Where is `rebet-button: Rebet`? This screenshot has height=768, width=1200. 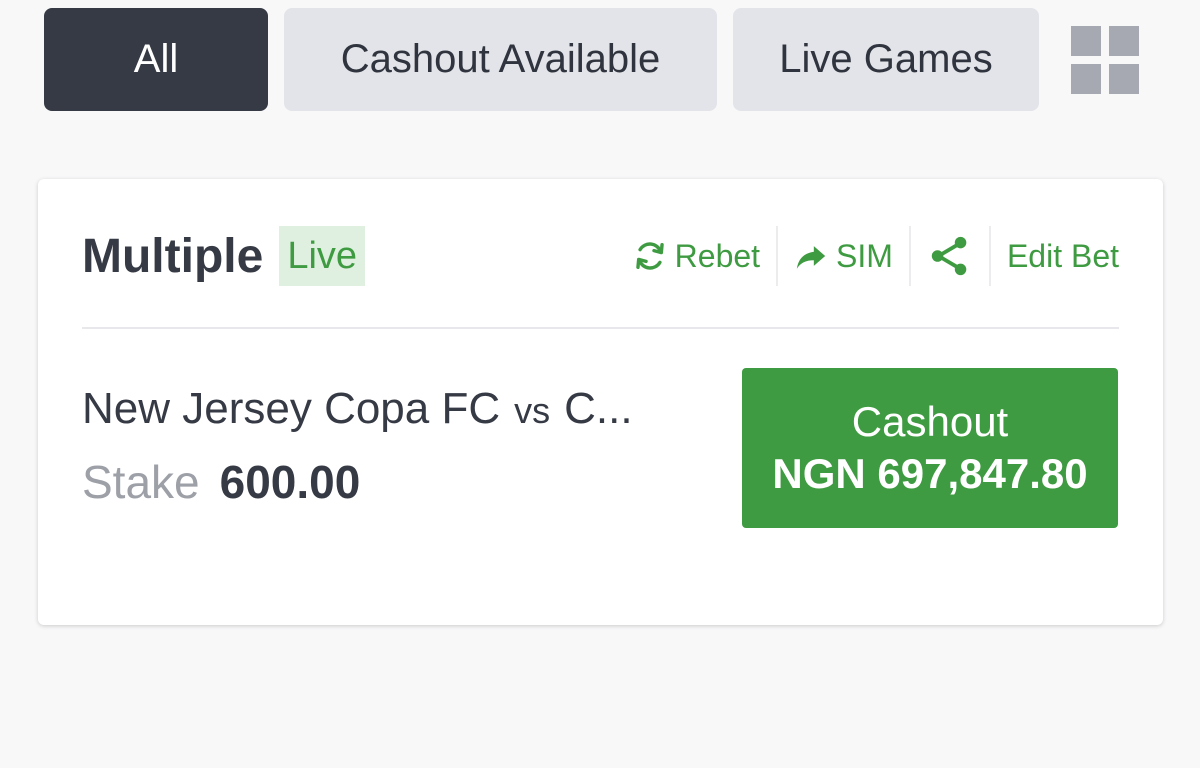 rebet-button: Rebet is located at coordinates (696, 256).